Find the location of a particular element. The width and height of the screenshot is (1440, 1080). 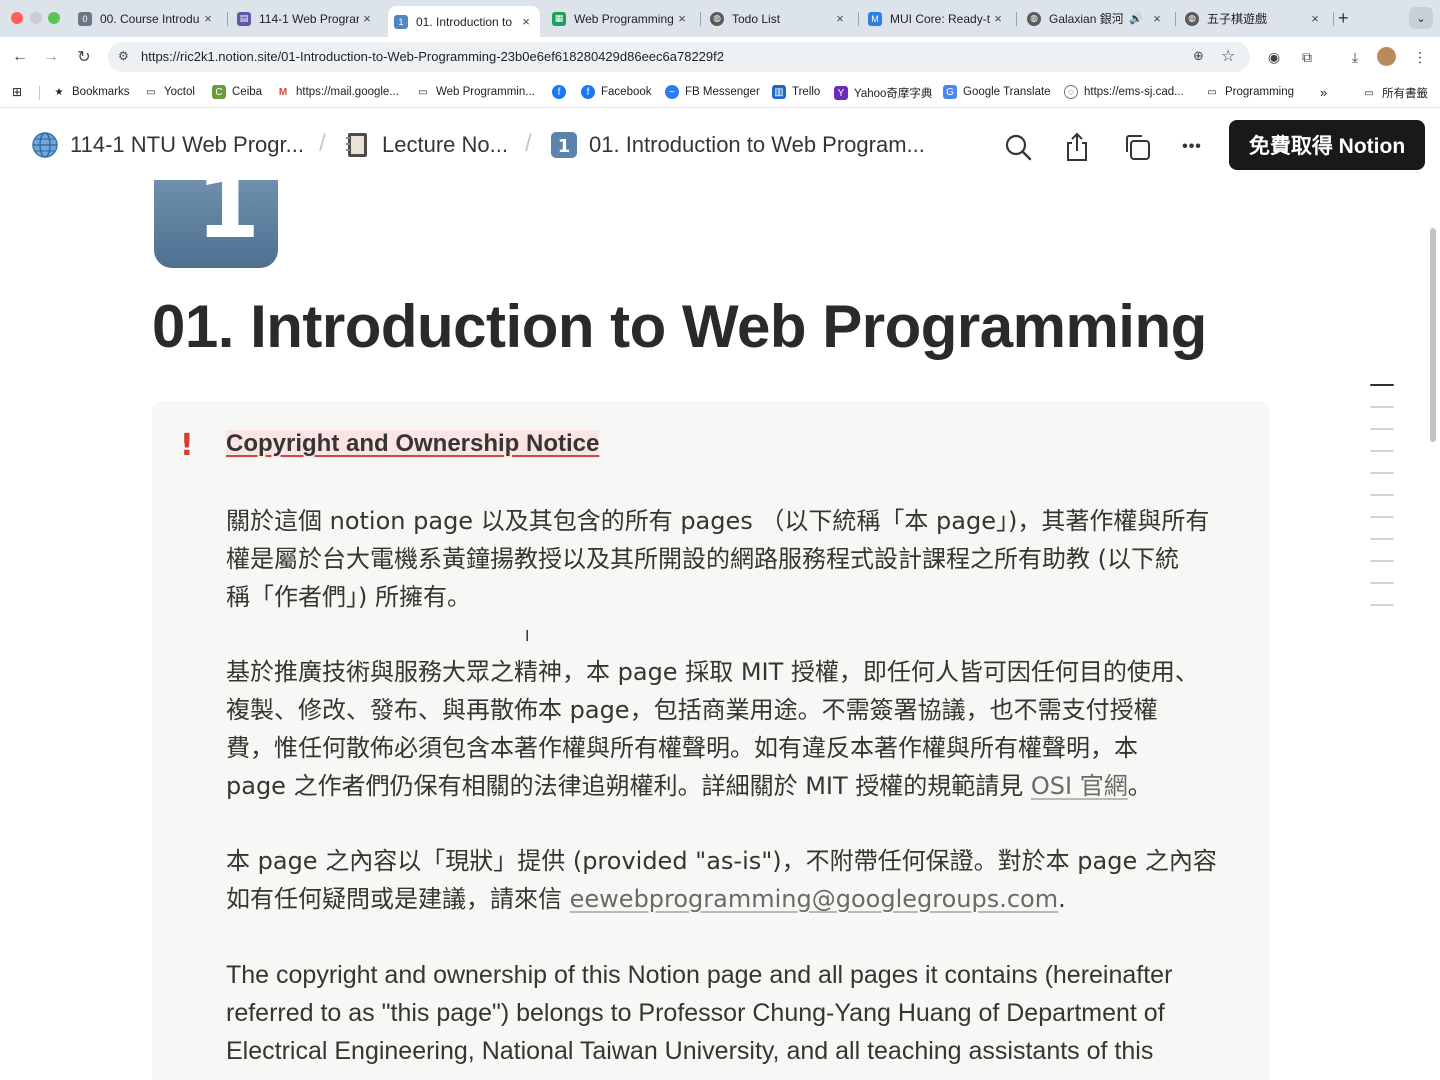

browser-tab-mui: M MUI Core: Ready-t × is located at coordinates (937, 18).